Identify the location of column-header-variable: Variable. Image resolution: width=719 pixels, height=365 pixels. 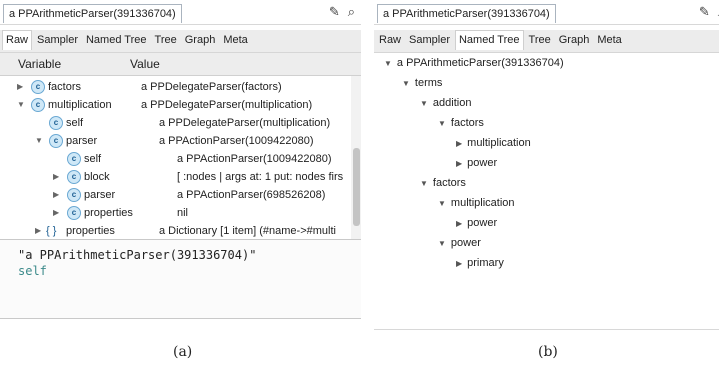
(39, 64).